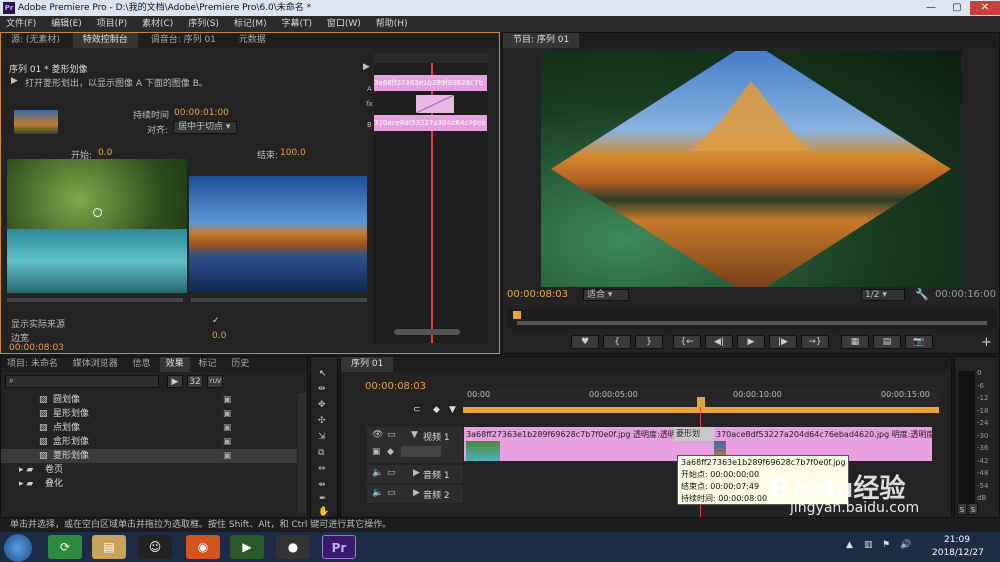 The image size is (1000, 562). What do you see at coordinates (973, 509) in the screenshot?
I see `solo-right-button: S` at bounding box center [973, 509].